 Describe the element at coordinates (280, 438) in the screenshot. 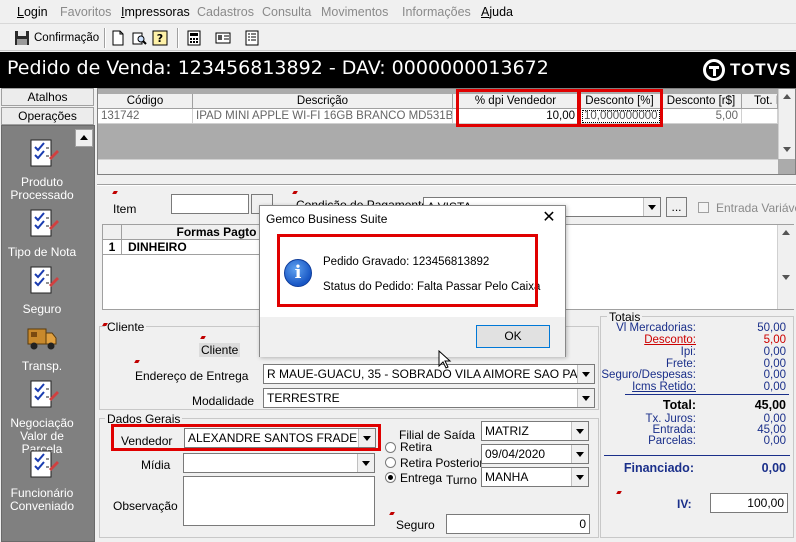

I see `vendedor-select: ALEXANDRE SANTOS FRADE` at that location.